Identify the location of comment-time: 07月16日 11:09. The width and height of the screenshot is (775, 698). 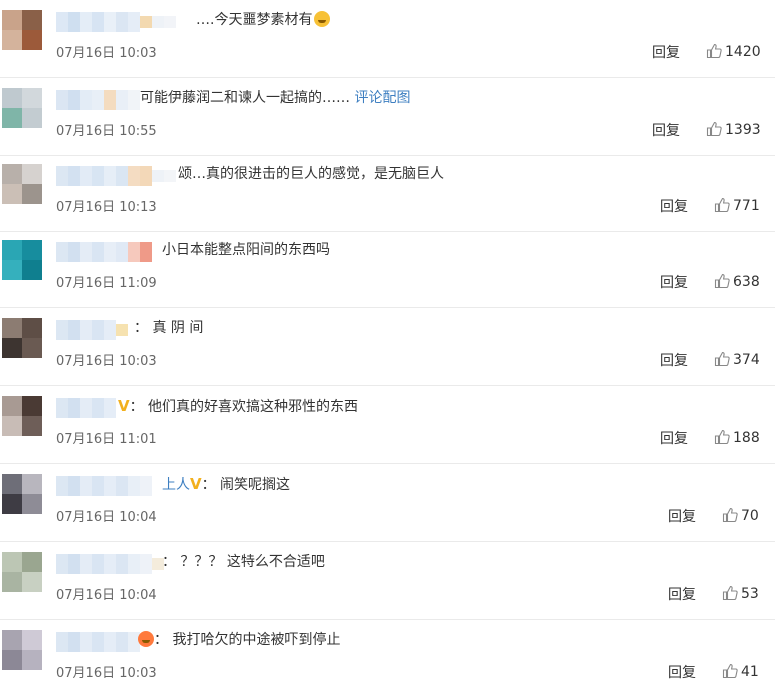
(106, 283).